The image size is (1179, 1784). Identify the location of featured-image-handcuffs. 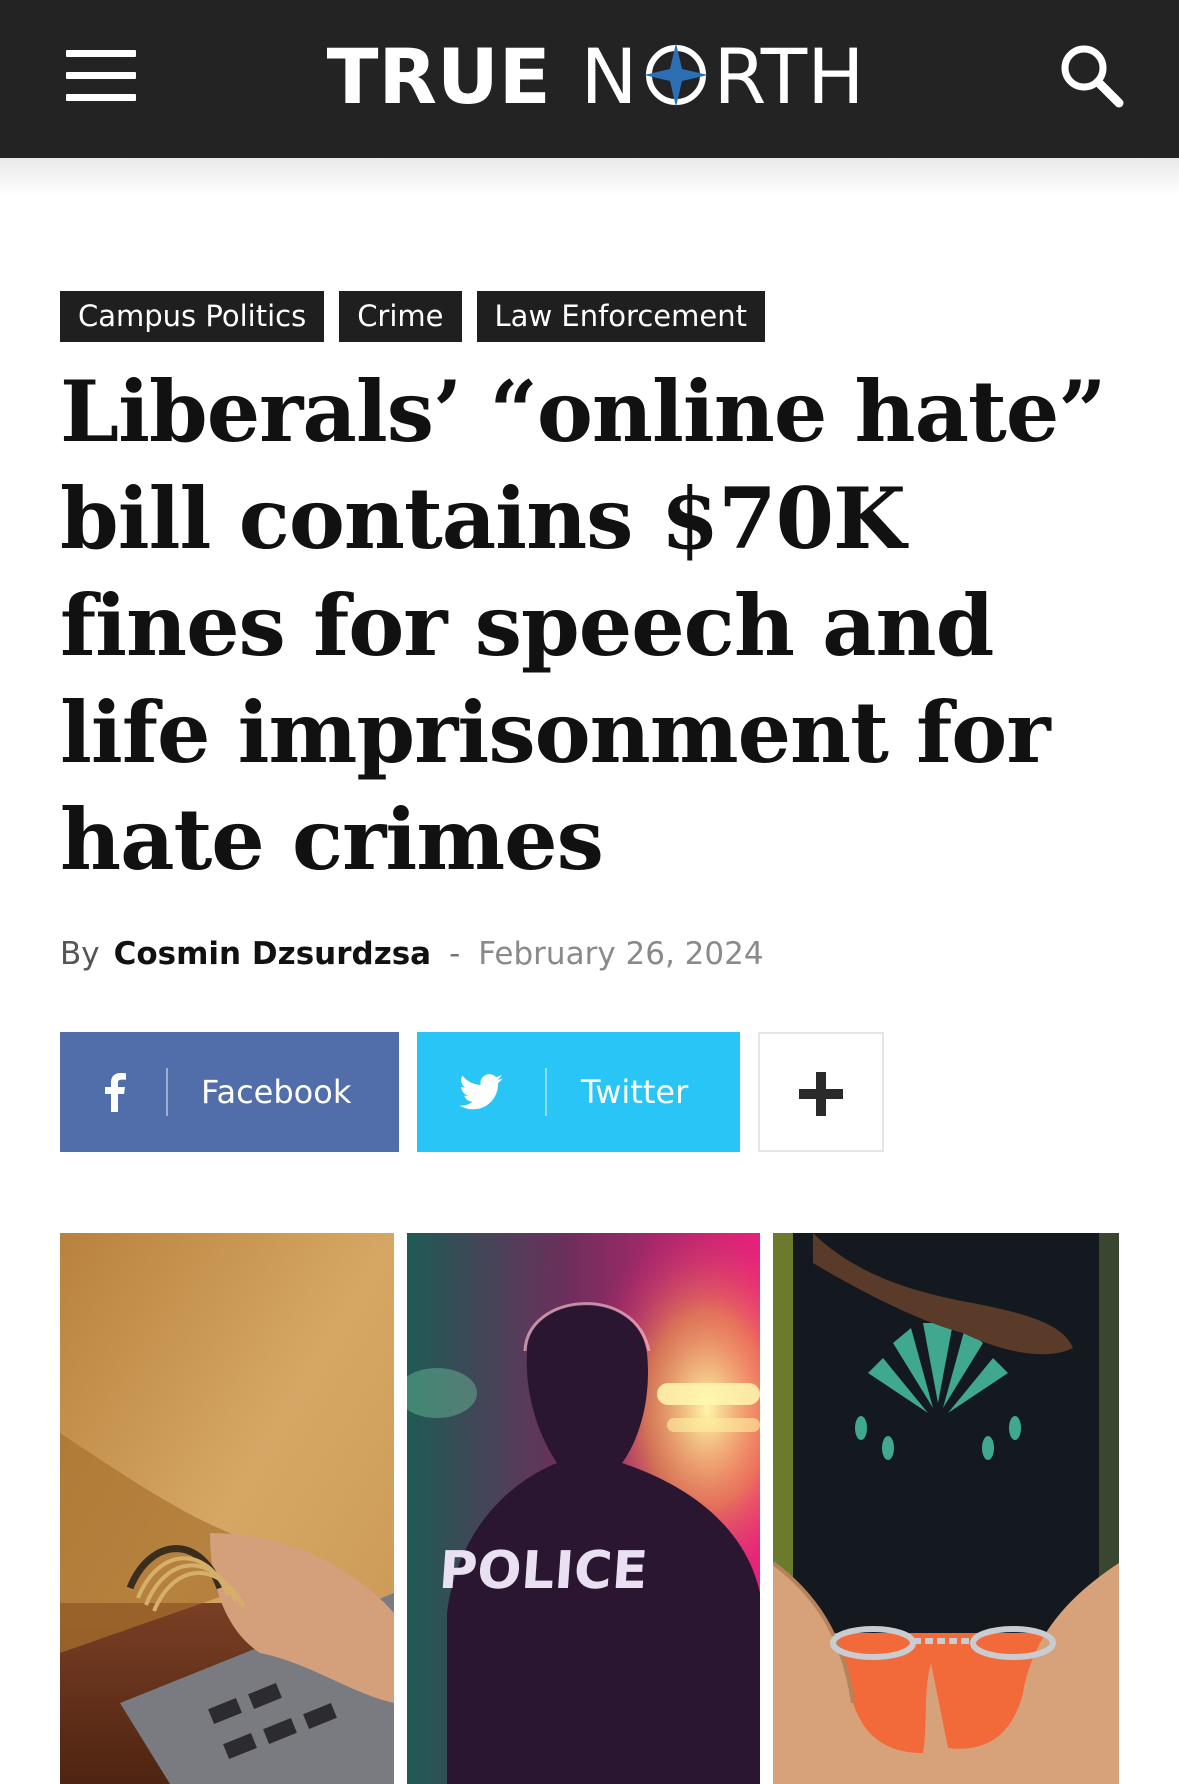
(946, 1508).